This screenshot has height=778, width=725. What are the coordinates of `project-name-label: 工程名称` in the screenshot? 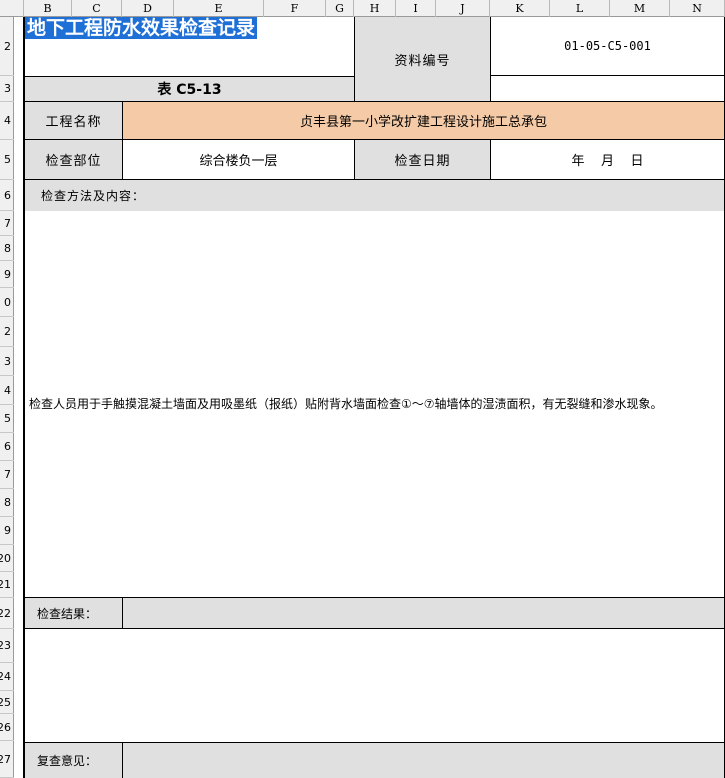 It's located at (73, 122).